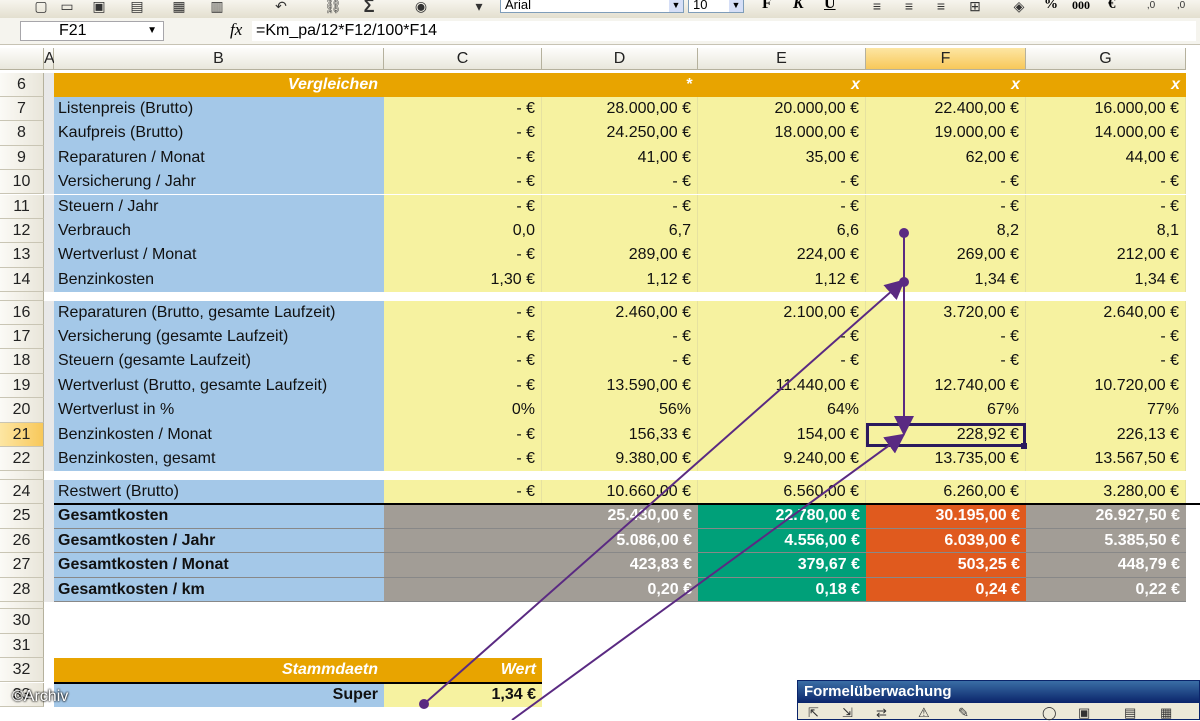 The width and height of the screenshot is (1200, 721). Describe the element at coordinates (219, 670) in the screenshot. I see `cell-b32: Stammdaetn` at that location.